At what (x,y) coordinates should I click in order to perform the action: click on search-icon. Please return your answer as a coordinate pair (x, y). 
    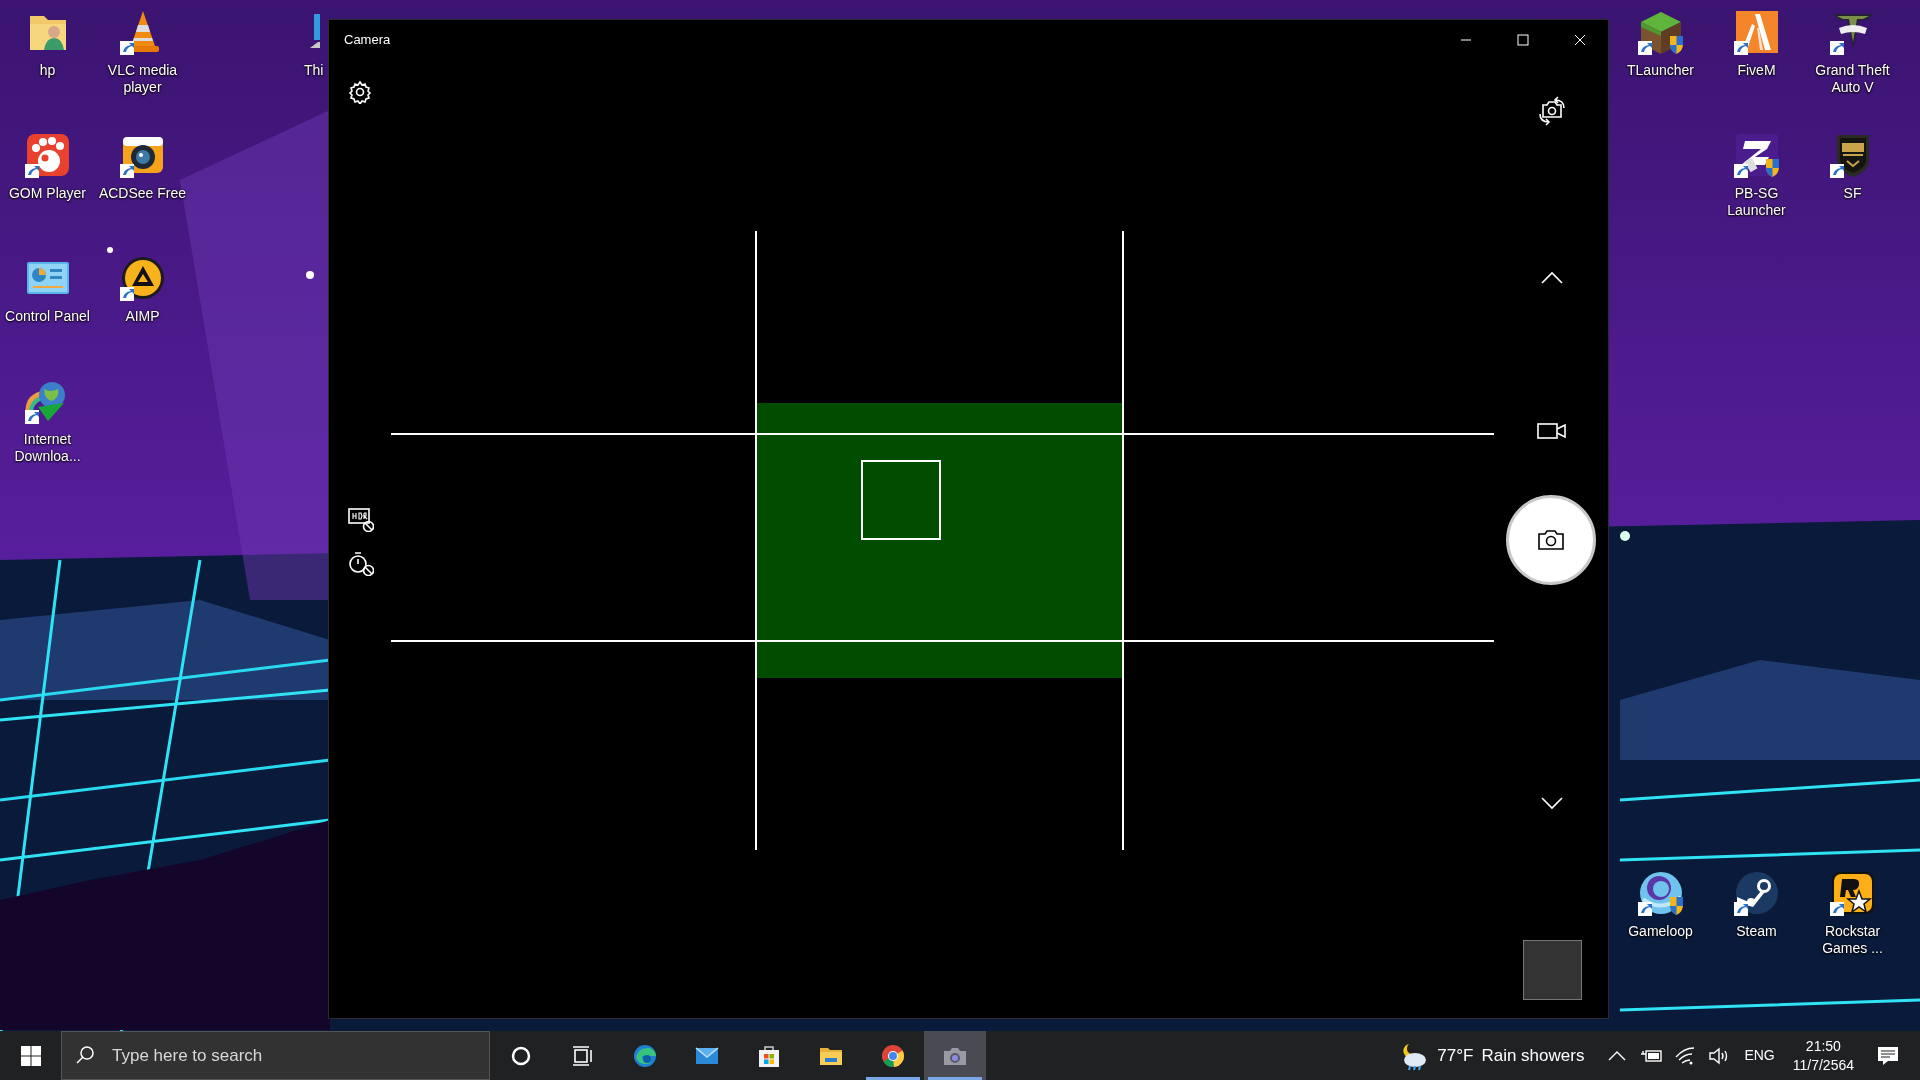
    Looking at the image, I should click on (85, 1055).